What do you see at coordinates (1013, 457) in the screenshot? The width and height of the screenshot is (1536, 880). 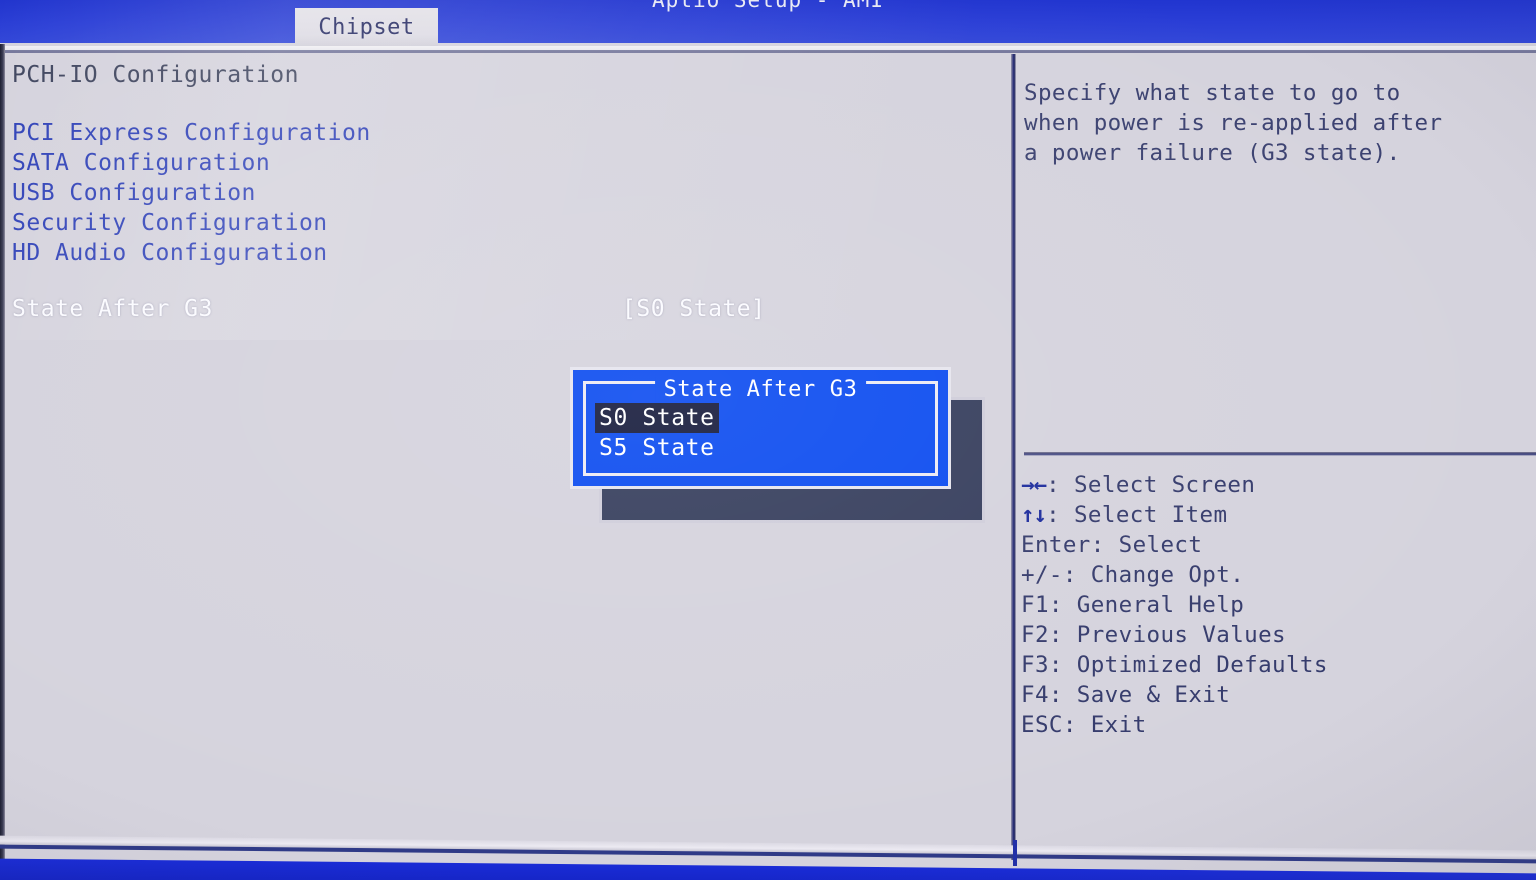 I see `panel-divider` at bounding box center [1013, 457].